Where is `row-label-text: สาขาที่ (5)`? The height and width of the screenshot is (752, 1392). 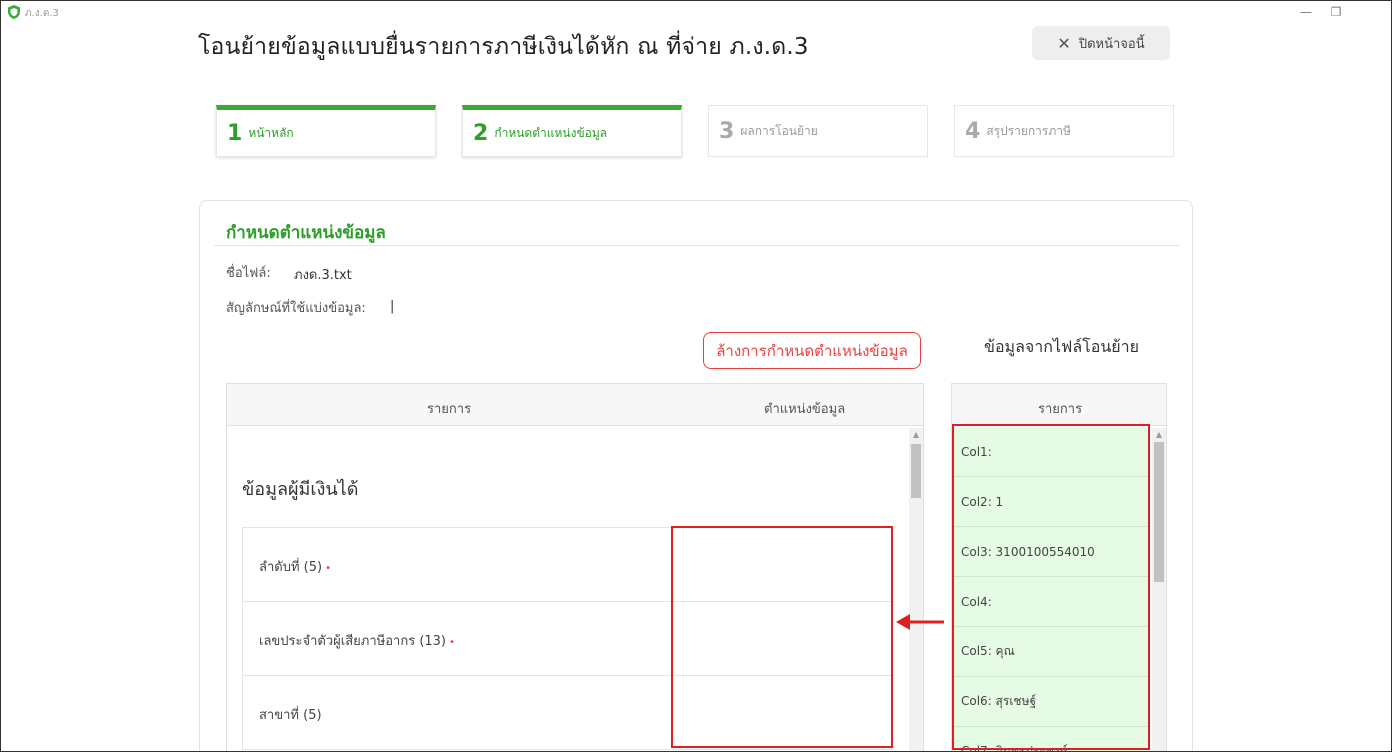 row-label-text: สาขาที่ (5) is located at coordinates (290, 715).